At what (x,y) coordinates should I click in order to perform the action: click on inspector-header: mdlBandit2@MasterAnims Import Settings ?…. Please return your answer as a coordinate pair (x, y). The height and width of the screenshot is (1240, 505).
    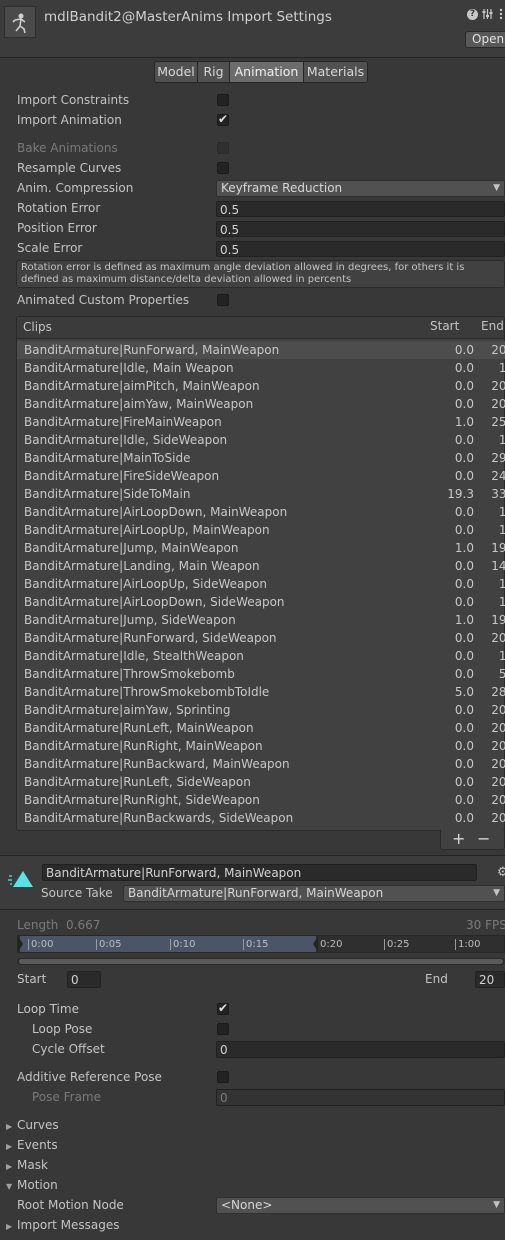
    Looking at the image, I should click on (252, 29).